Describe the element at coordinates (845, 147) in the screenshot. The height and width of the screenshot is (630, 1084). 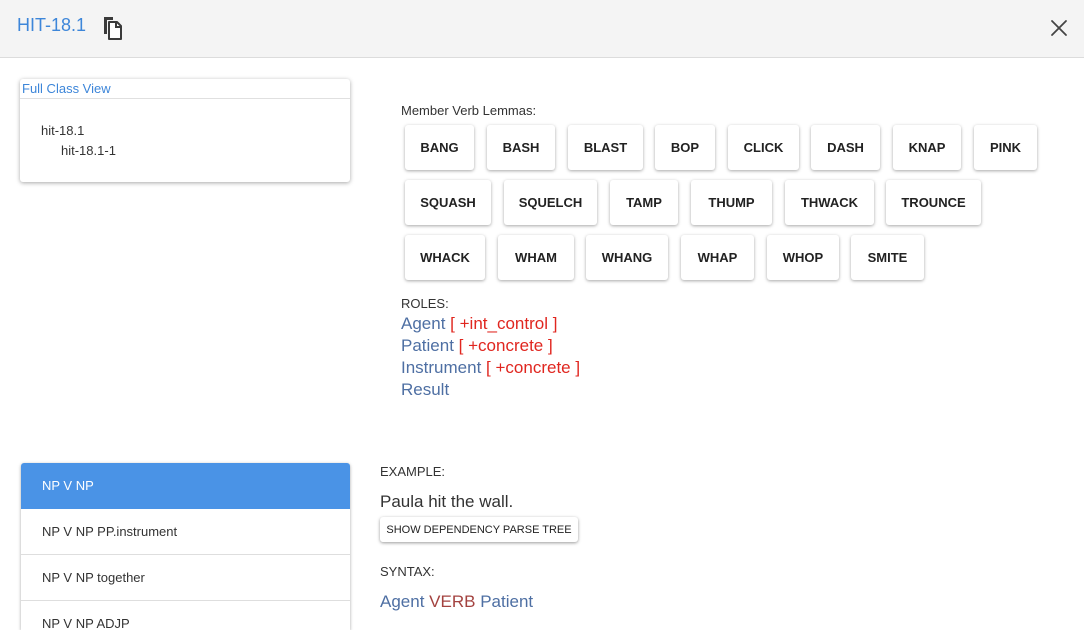
I see `lemma-chip: DASH` at that location.